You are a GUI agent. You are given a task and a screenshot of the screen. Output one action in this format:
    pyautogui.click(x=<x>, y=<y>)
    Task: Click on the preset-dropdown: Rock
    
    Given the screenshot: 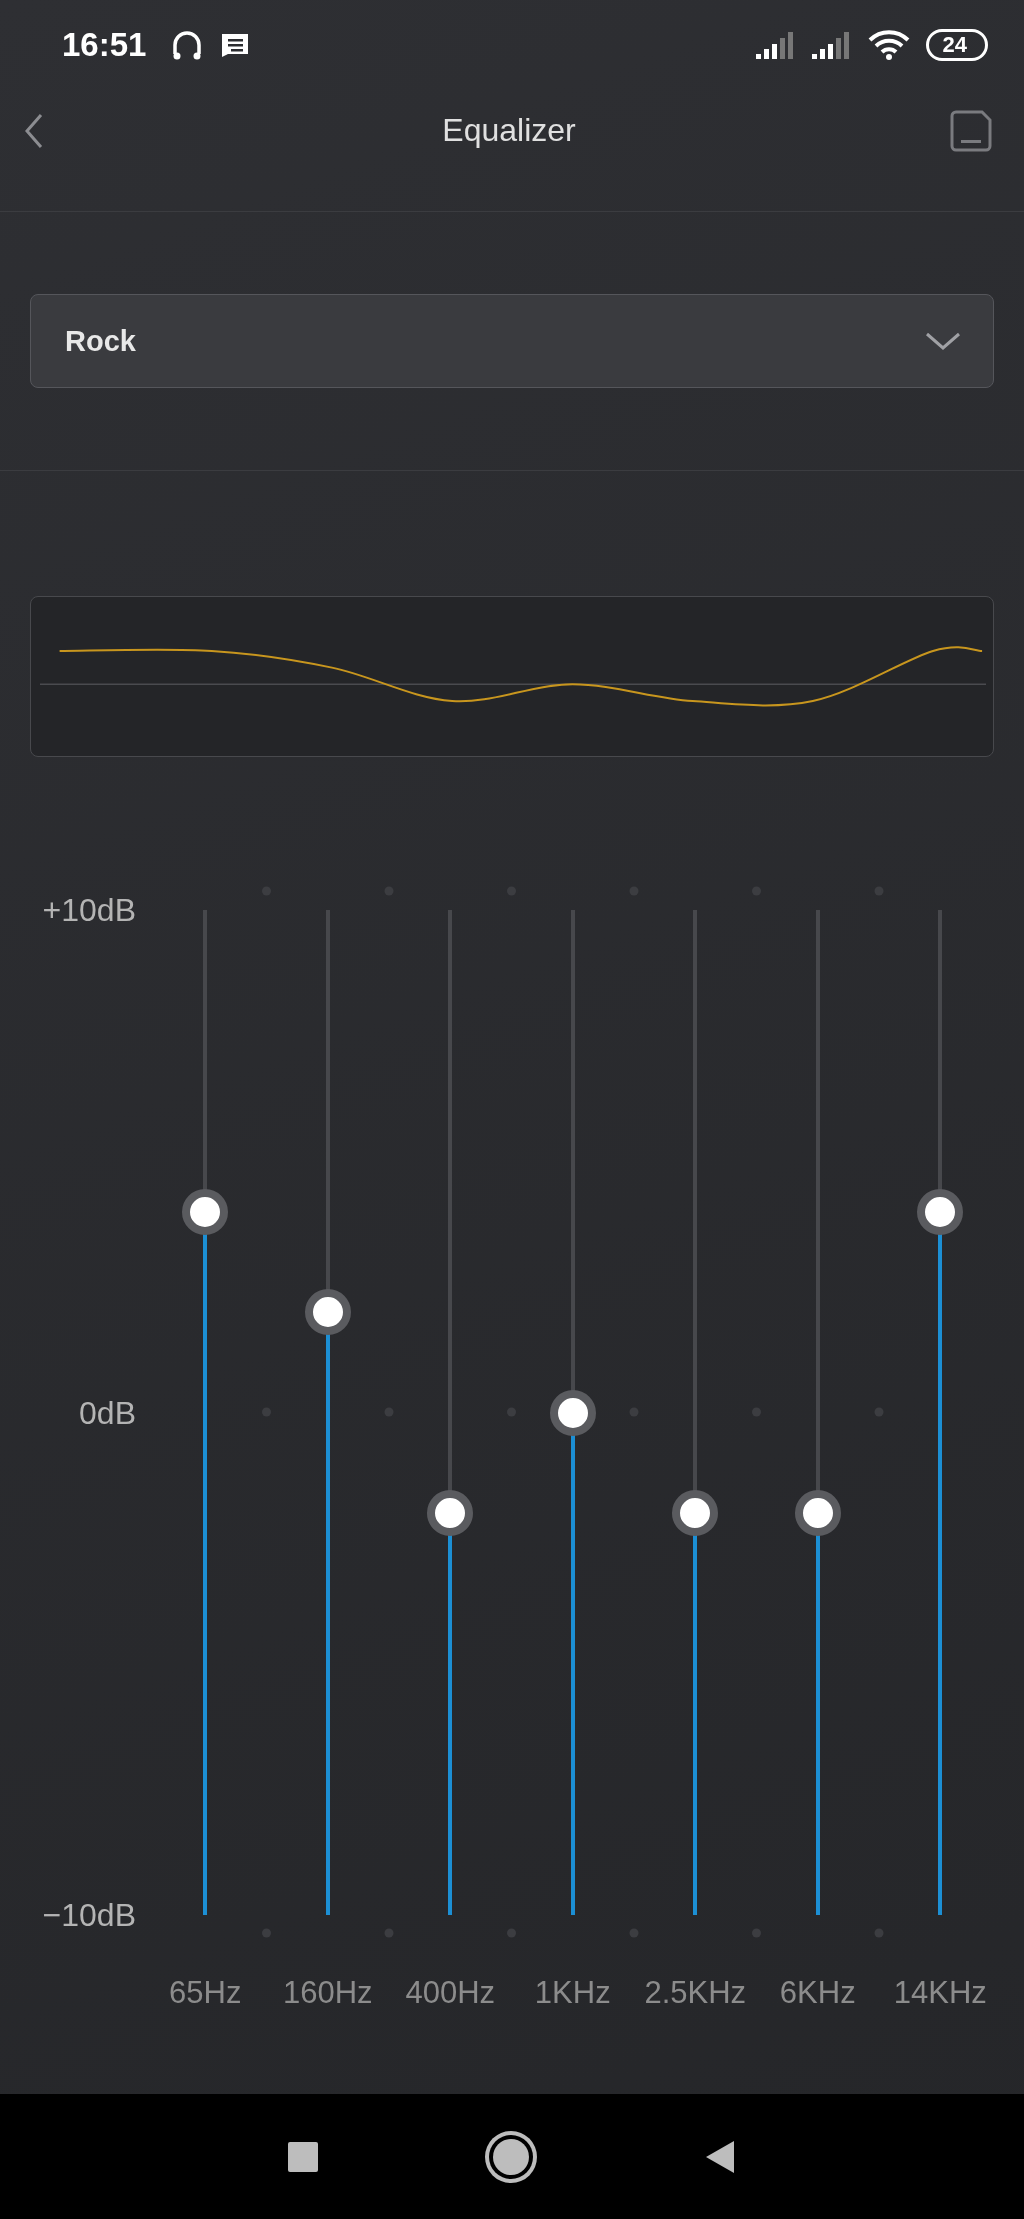 What is the action you would take?
    pyautogui.click(x=512, y=341)
    